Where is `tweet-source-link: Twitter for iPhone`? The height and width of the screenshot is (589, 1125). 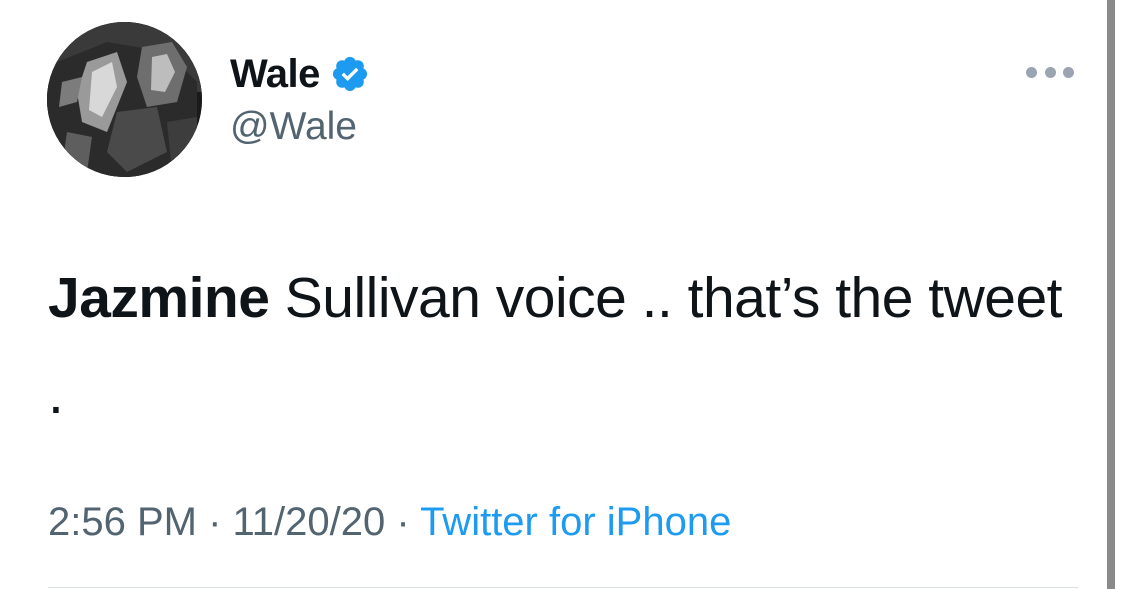
tweet-source-link: Twitter for iPhone is located at coordinates (575, 522).